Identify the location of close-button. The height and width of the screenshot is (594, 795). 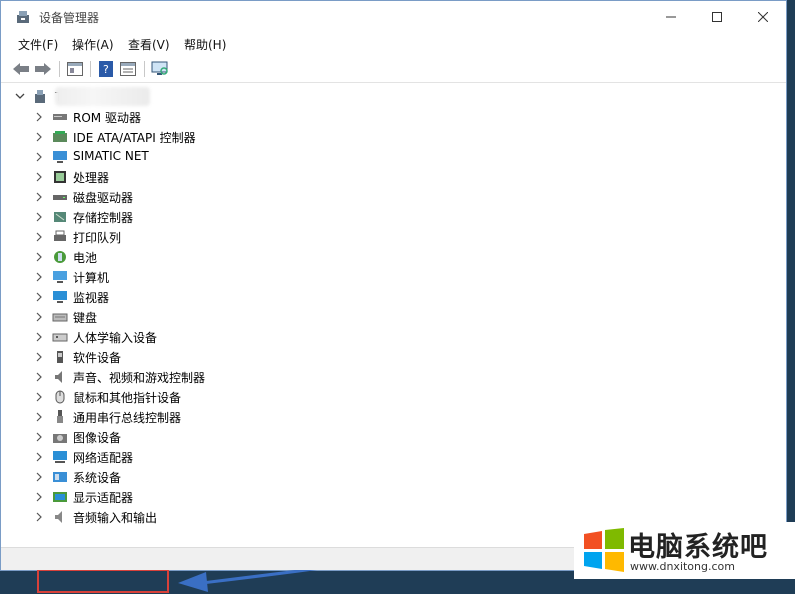
(763, 16).